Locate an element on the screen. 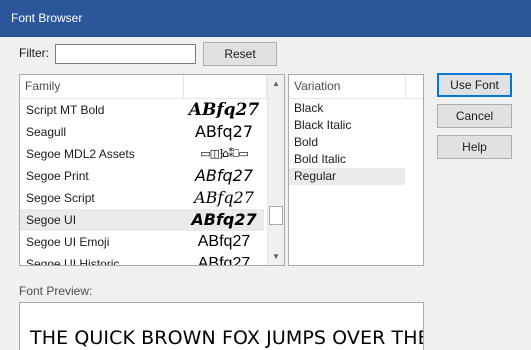 The width and height of the screenshot is (531, 350). family-row: Segoe UI Emoji ABfq27 is located at coordinates (142, 242).